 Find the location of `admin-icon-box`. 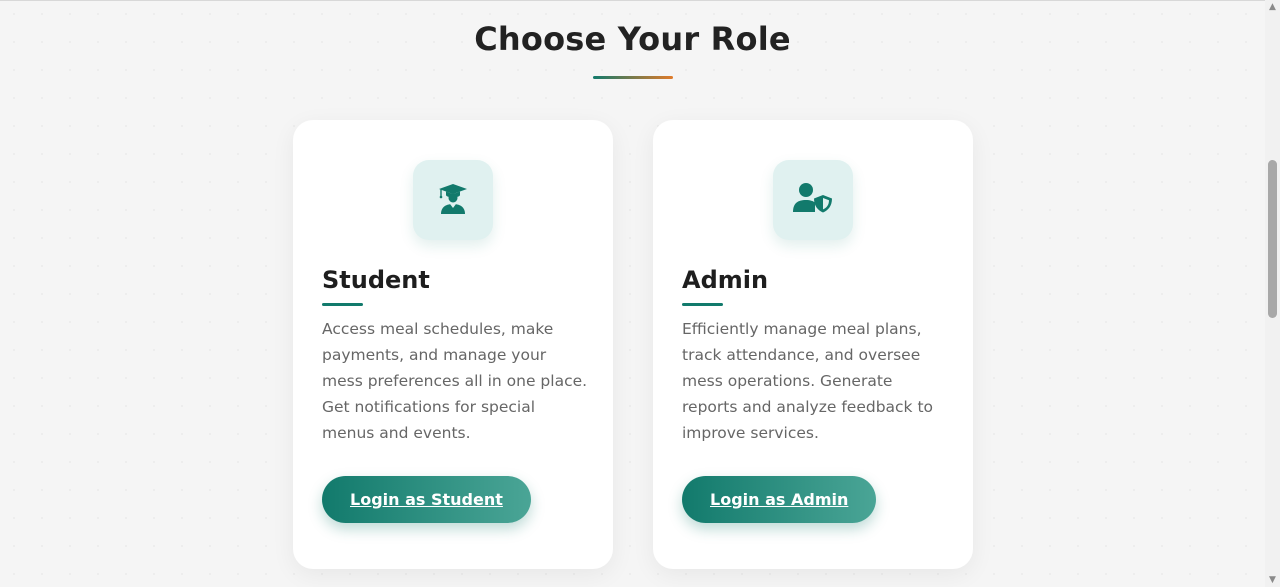

admin-icon-box is located at coordinates (813, 200).